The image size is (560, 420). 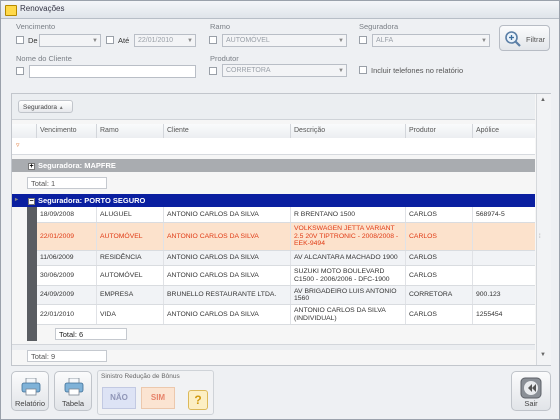 What do you see at coordinates (158, 398) in the screenshot?
I see `sim-button: SIM` at bounding box center [158, 398].